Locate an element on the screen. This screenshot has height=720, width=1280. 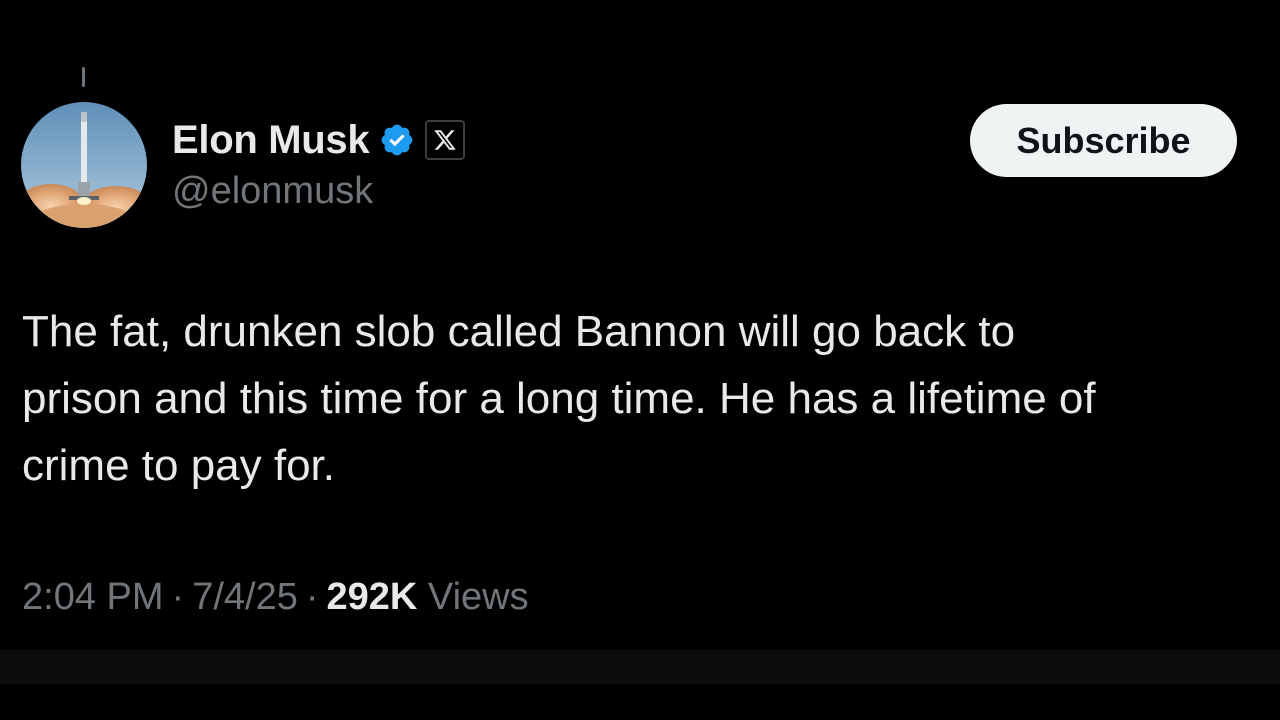
author-handle: @elonmusk is located at coordinates (272, 191).